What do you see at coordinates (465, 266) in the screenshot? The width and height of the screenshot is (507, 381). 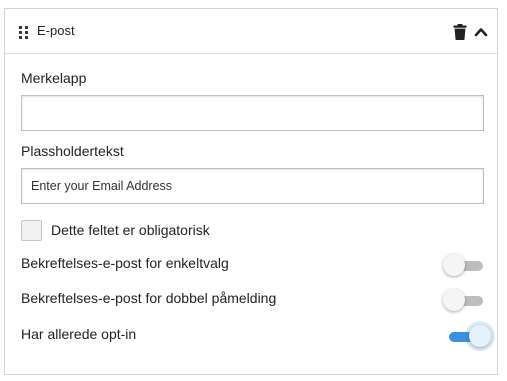 I see `toggle-single-optin` at bounding box center [465, 266].